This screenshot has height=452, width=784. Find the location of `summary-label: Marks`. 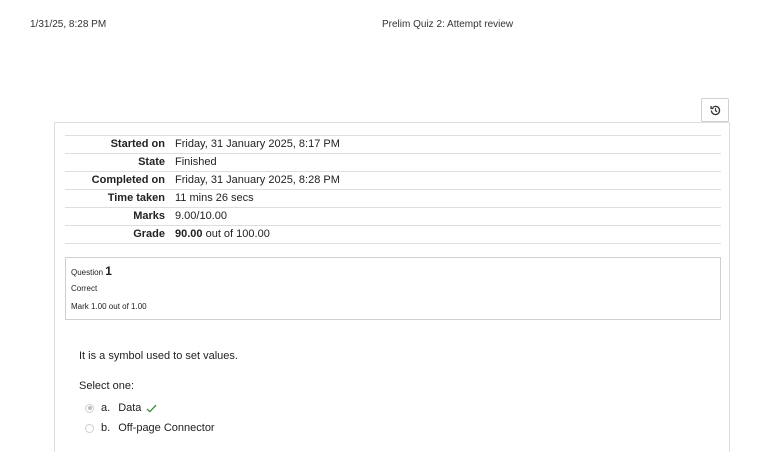

summary-label: Marks is located at coordinates (149, 216).